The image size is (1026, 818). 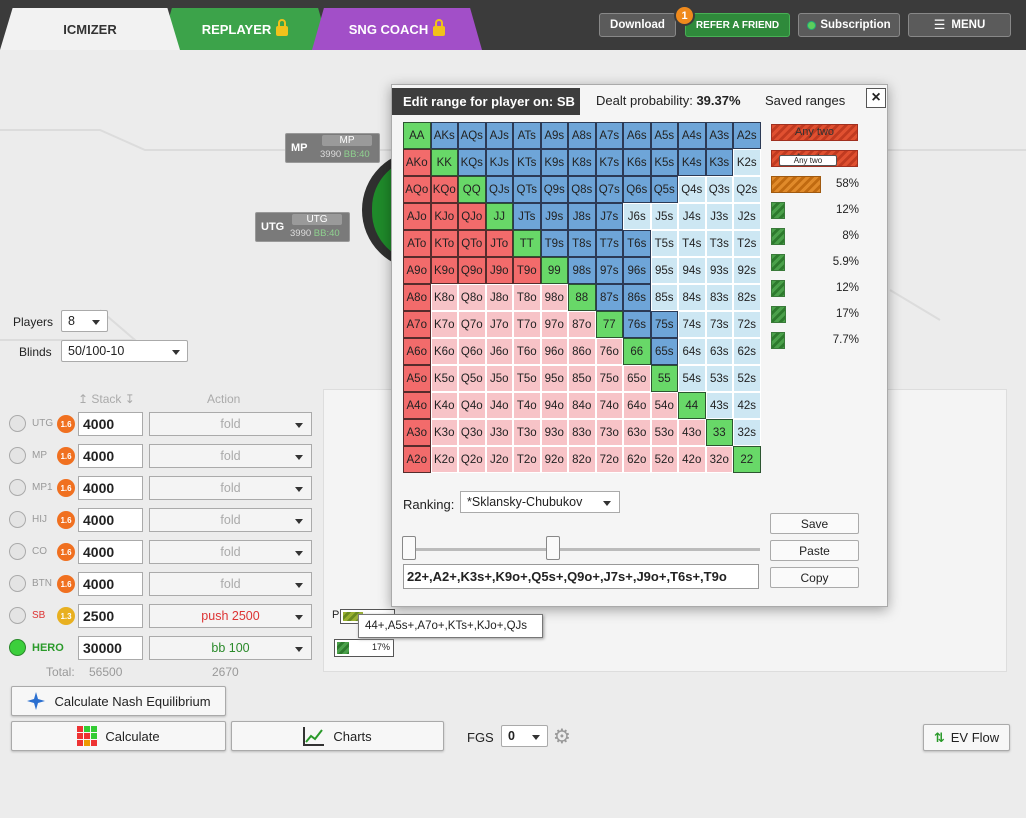 I want to click on hand-cell: 65o, so click(x=637, y=378).